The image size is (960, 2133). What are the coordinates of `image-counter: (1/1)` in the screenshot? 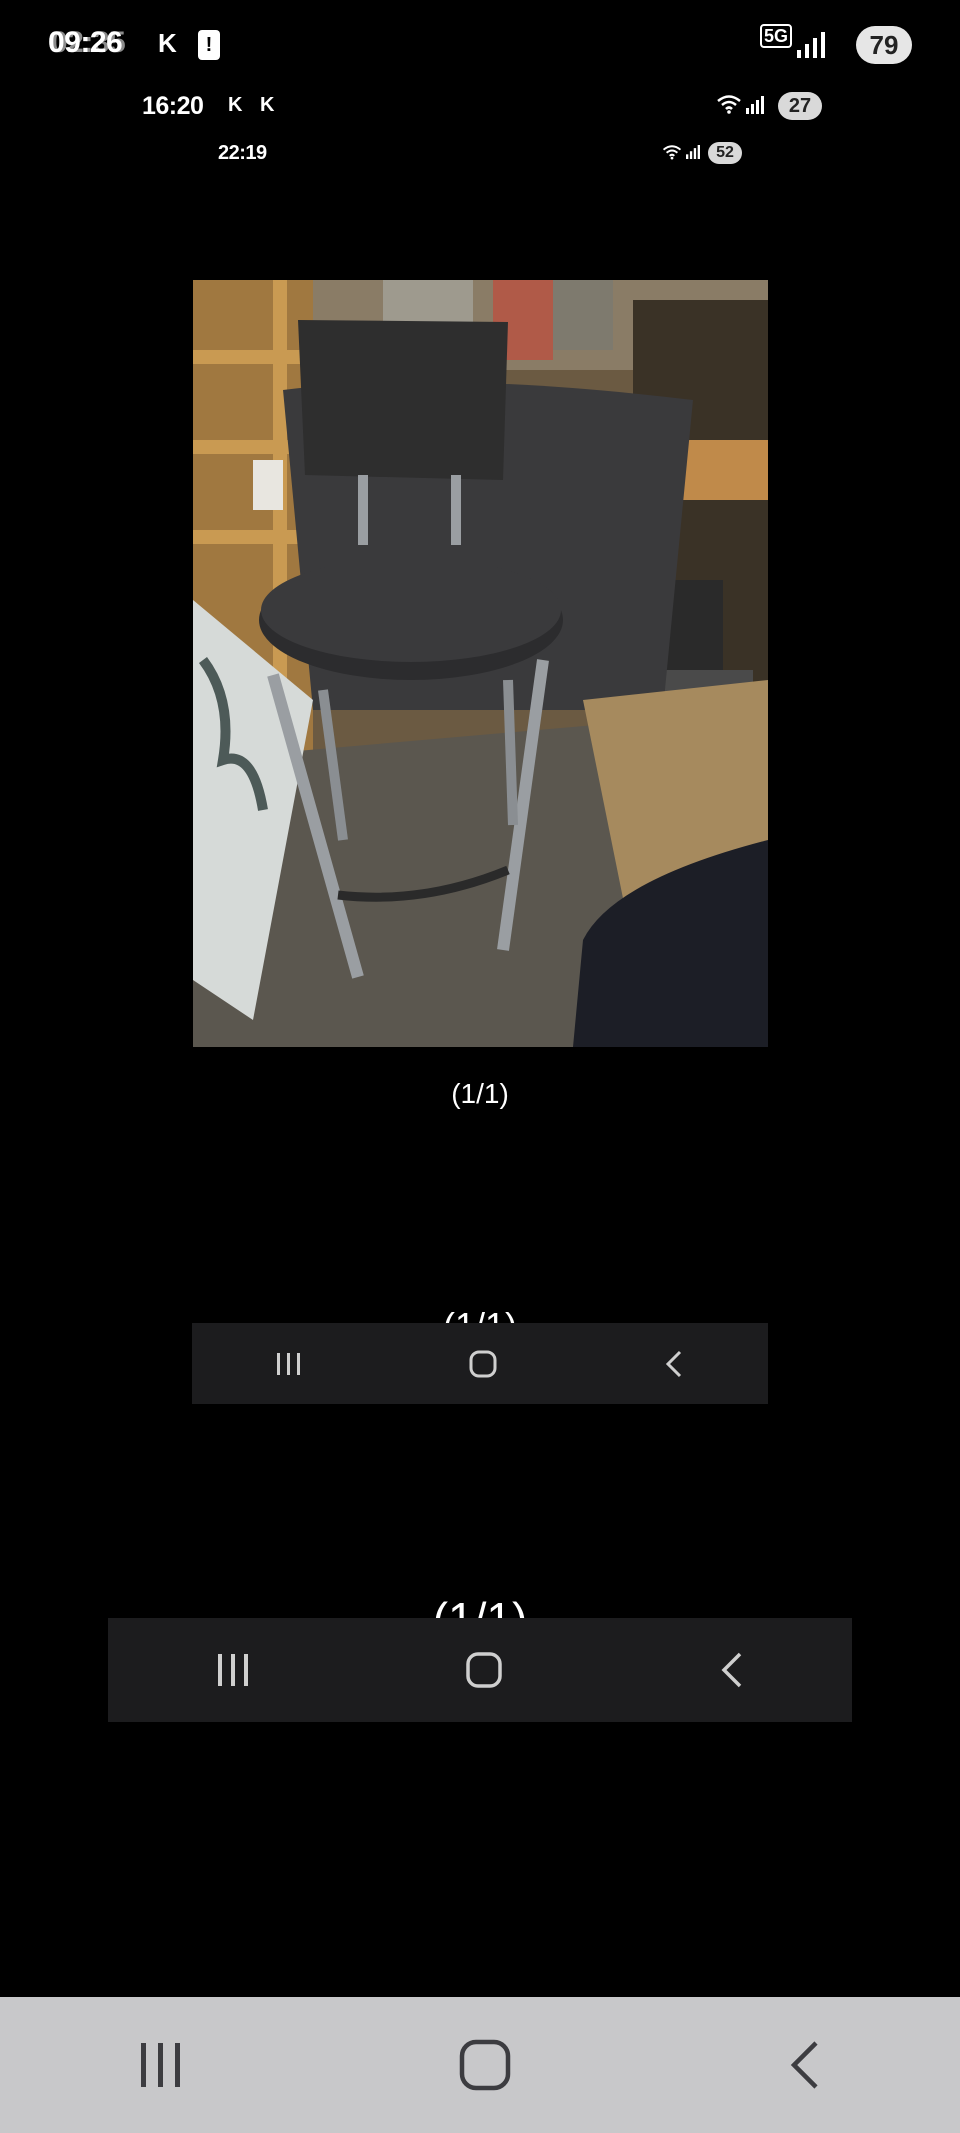 It's located at (480, 1093).